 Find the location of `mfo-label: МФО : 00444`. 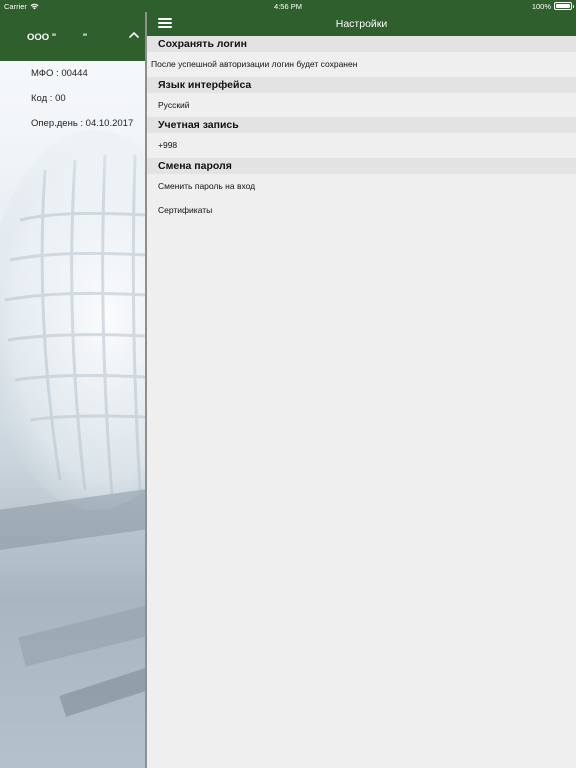

mfo-label: МФО : 00444 is located at coordinates (59, 73).